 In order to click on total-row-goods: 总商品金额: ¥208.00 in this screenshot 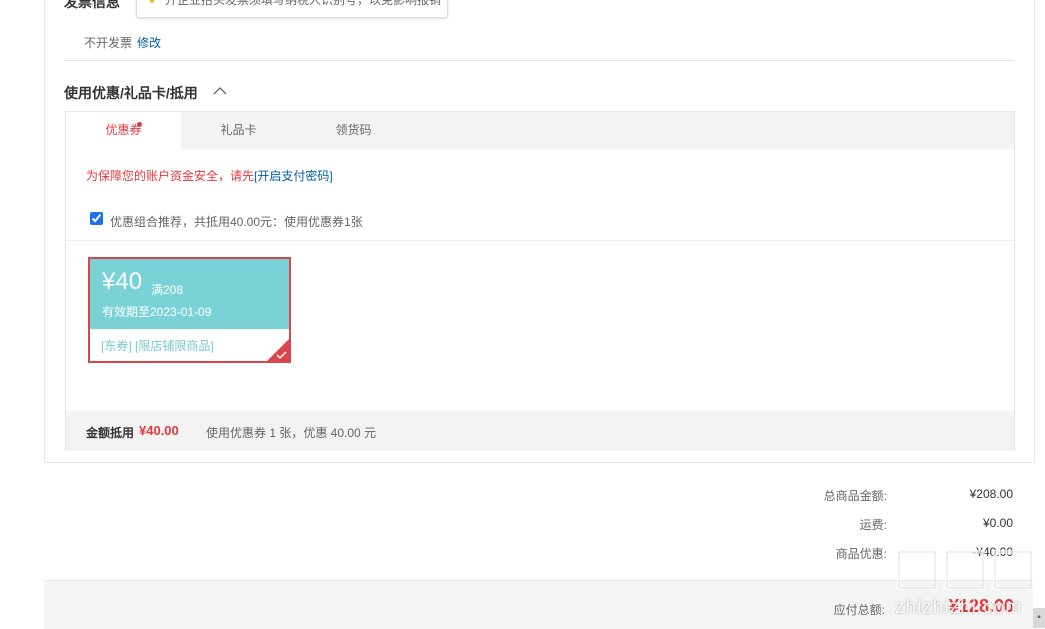, I will do `click(857, 497)`.